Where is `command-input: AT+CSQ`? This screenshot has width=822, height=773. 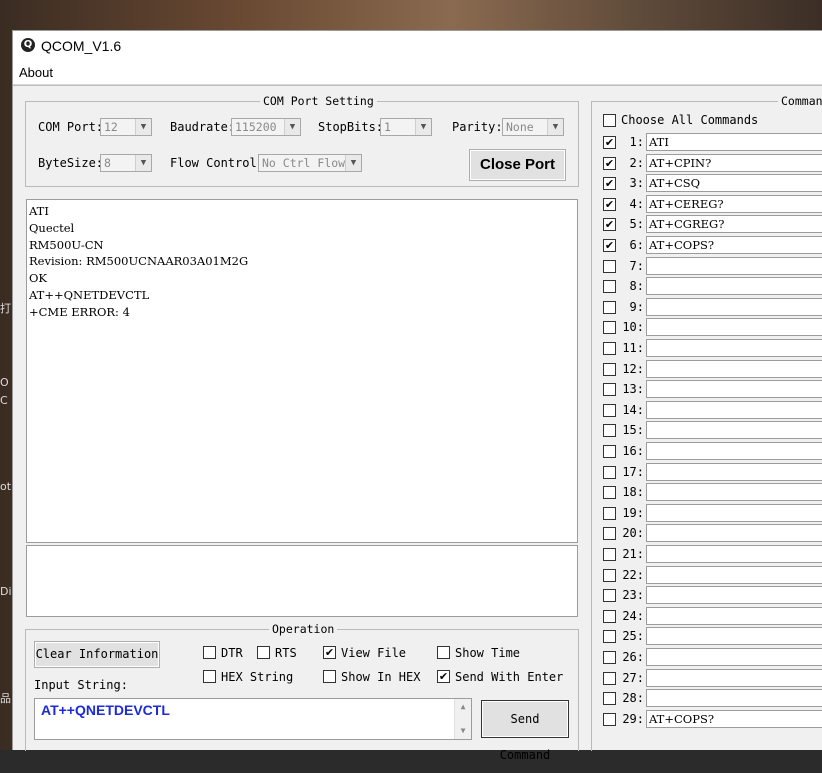 command-input: AT+CSQ is located at coordinates (734, 183).